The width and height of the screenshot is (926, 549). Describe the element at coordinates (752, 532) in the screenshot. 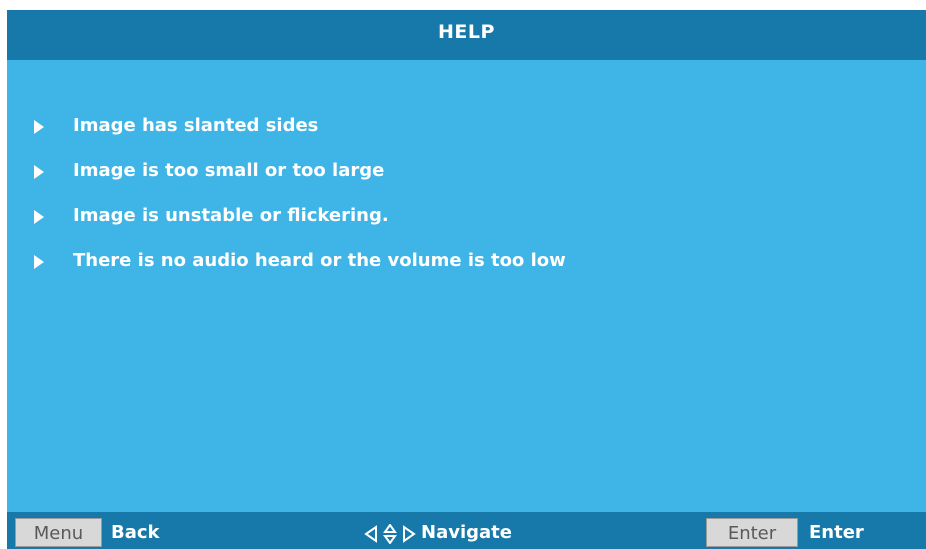

I see `enter-key: Enter` at that location.